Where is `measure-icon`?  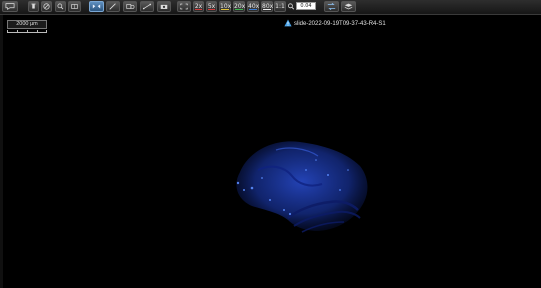 measure-icon is located at coordinates (147, 6).